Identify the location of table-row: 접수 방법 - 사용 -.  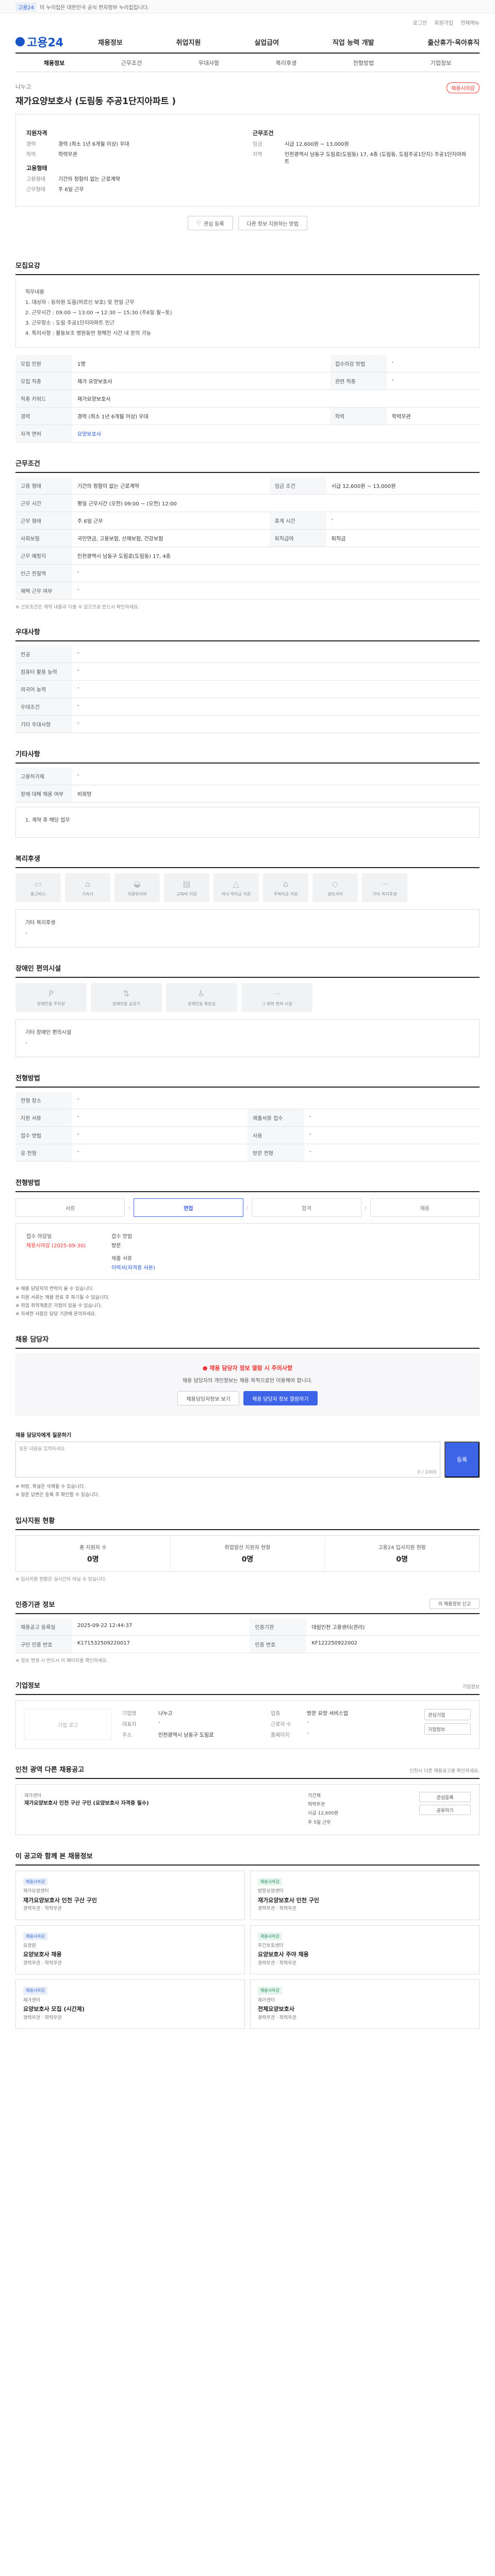
(247, 1135).